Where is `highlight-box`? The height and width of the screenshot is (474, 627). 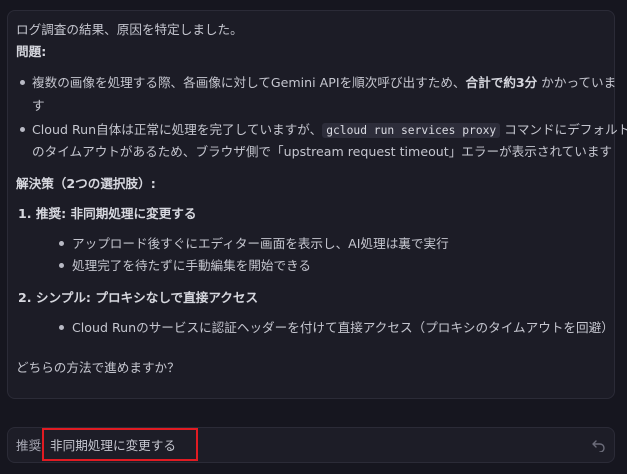 highlight-box is located at coordinates (120, 444).